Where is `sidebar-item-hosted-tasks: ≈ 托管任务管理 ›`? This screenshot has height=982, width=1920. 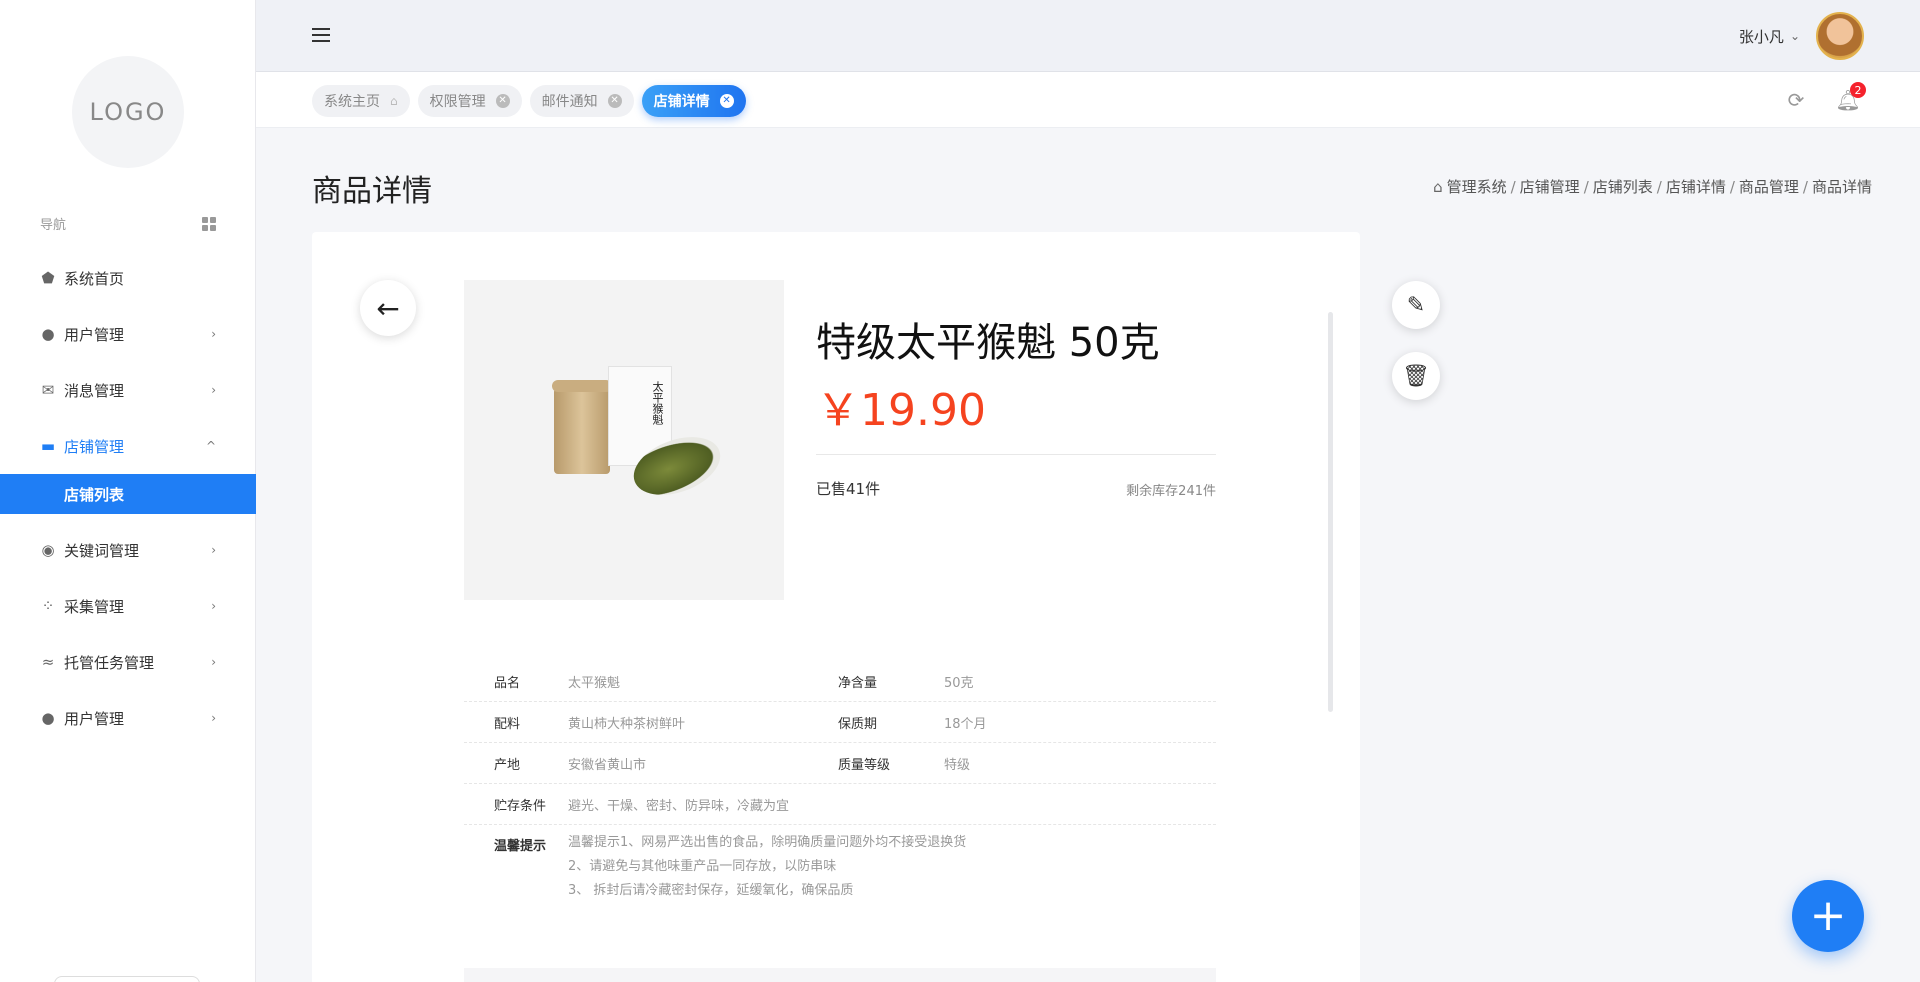
sidebar-item-hosted-tasks: ≈ 托管任务管理 › is located at coordinates (128, 662).